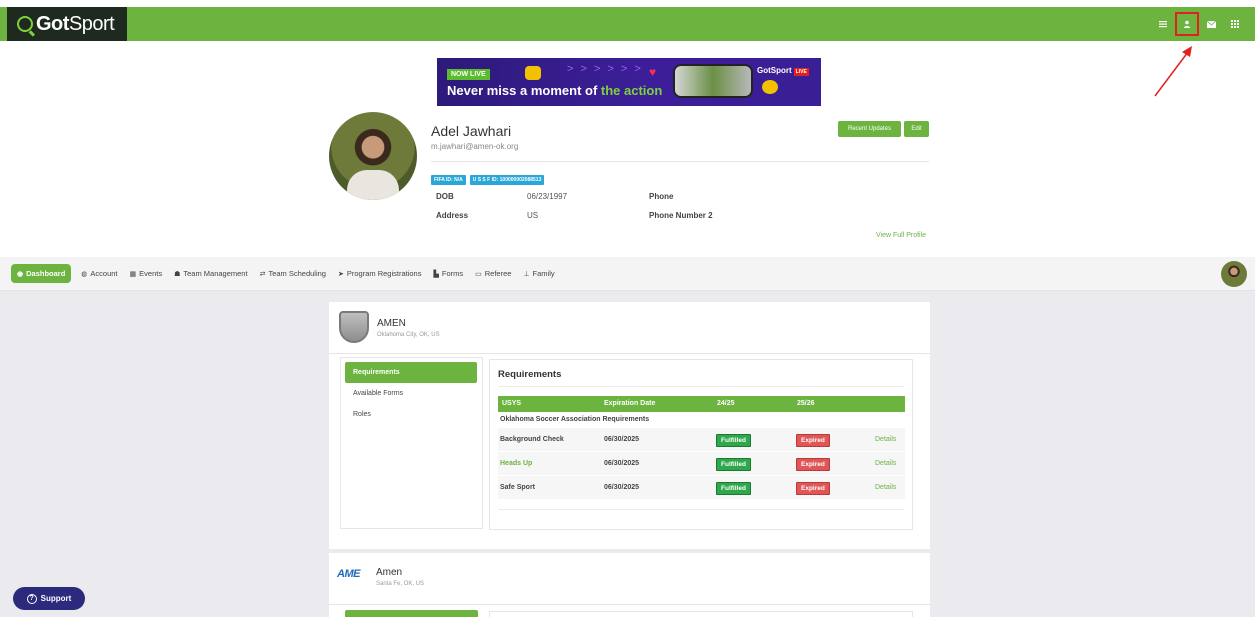  What do you see at coordinates (400, 584) in the screenshot?
I see `org-location: Santa Fe, OK, US` at bounding box center [400, 584].